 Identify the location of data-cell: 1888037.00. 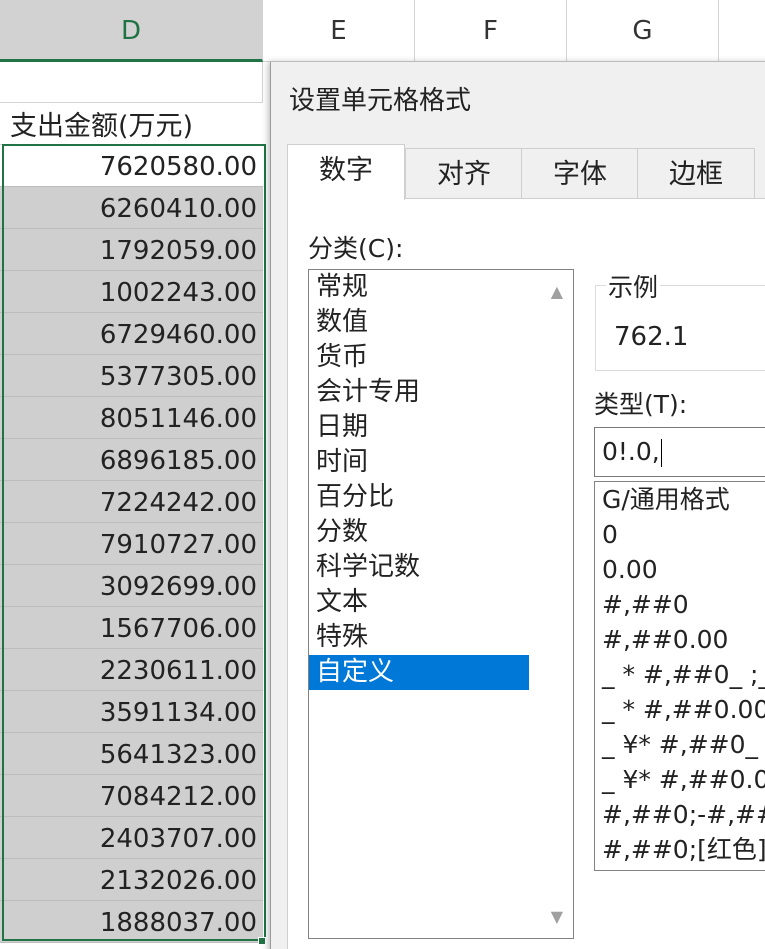
(131, 922).